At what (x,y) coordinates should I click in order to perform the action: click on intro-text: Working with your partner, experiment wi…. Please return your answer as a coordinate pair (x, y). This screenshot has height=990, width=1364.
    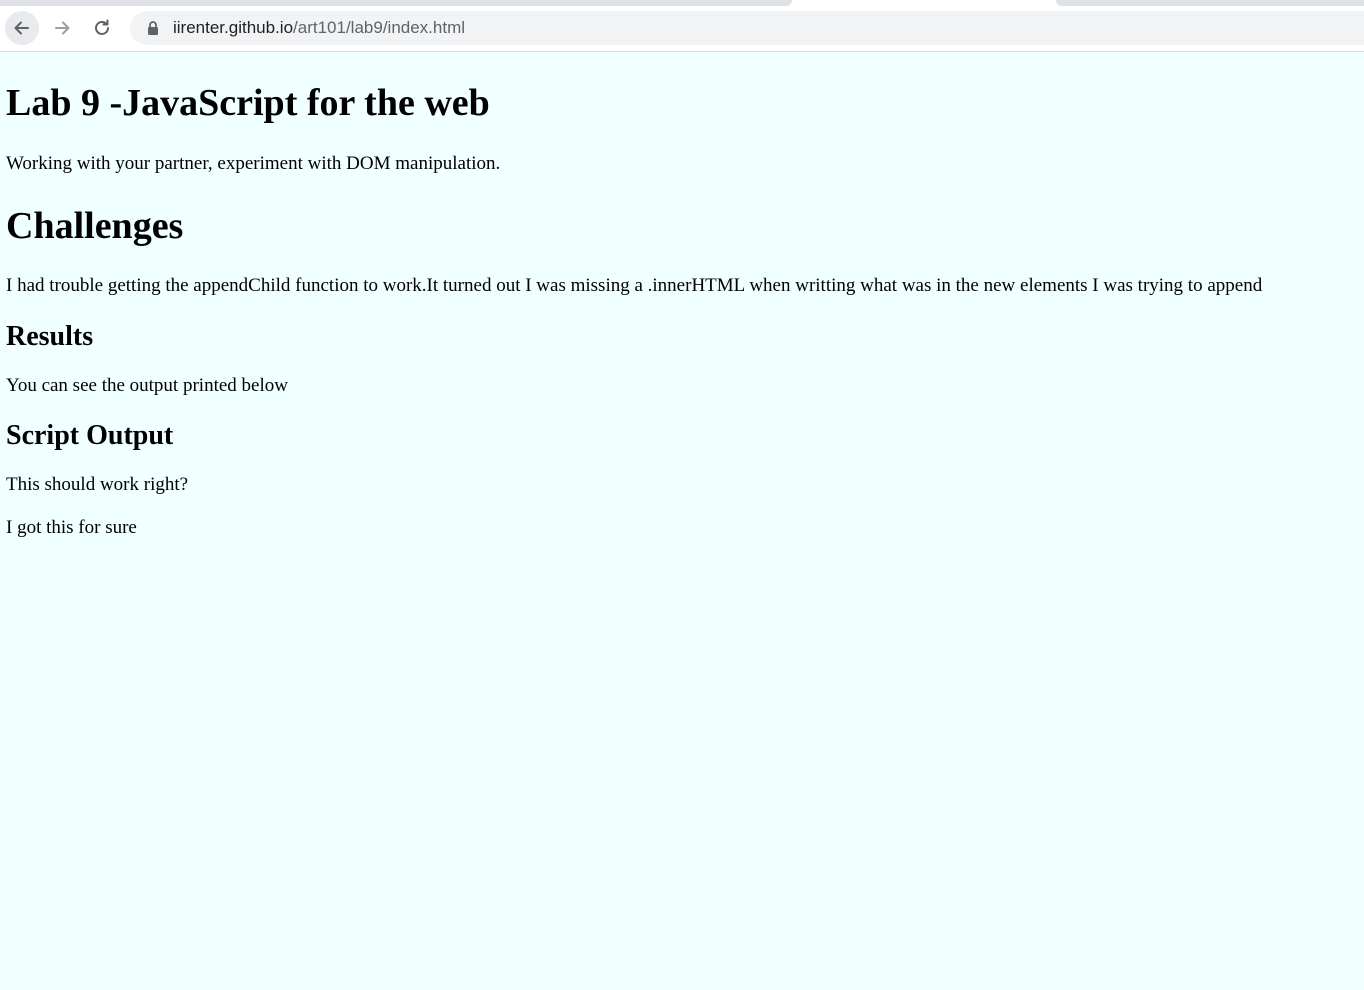
    Looking at the image, I should click on (253, 163).